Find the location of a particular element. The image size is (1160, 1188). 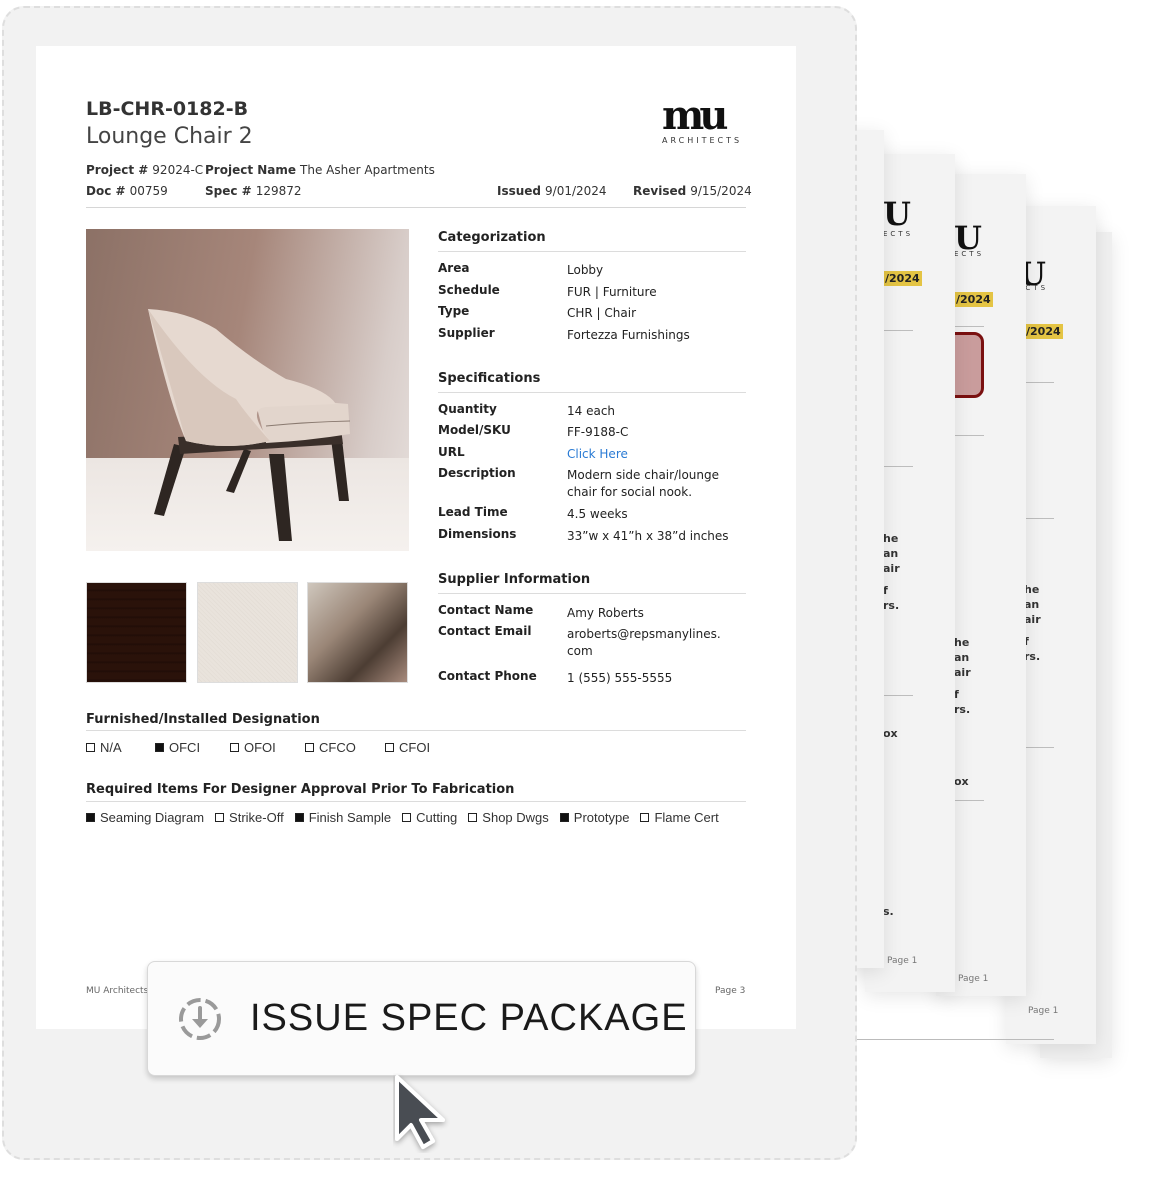

field-label: Model/SKU is located at coordinates (474, 430).